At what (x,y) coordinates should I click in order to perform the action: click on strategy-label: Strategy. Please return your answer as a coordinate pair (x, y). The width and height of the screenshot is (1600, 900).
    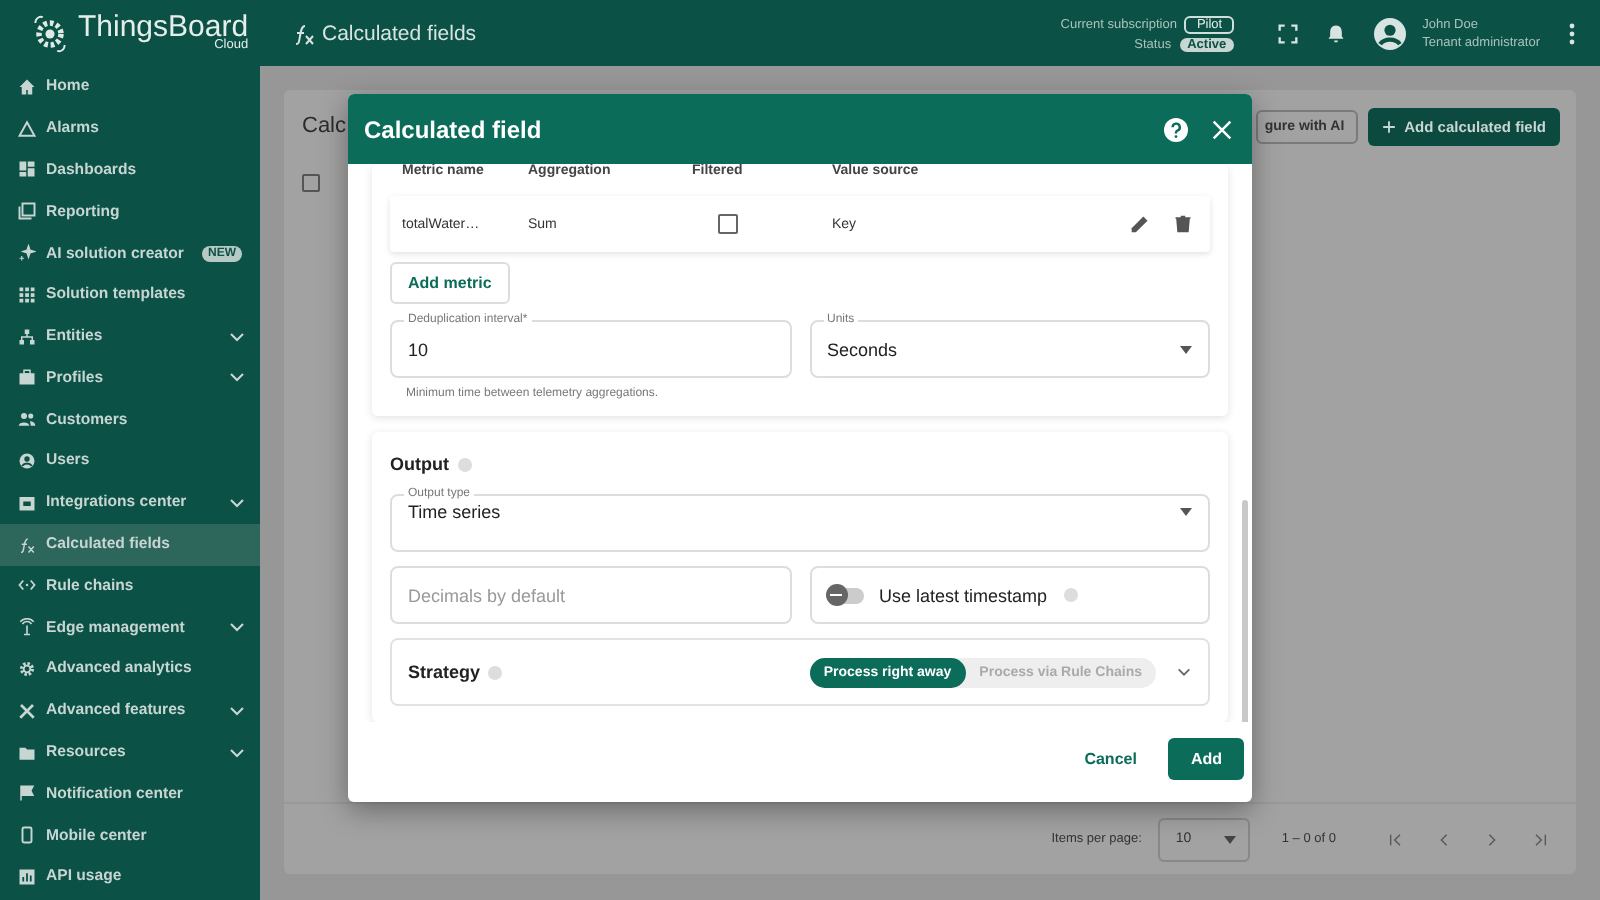
    Looking at the image, I should click on (444, 672).